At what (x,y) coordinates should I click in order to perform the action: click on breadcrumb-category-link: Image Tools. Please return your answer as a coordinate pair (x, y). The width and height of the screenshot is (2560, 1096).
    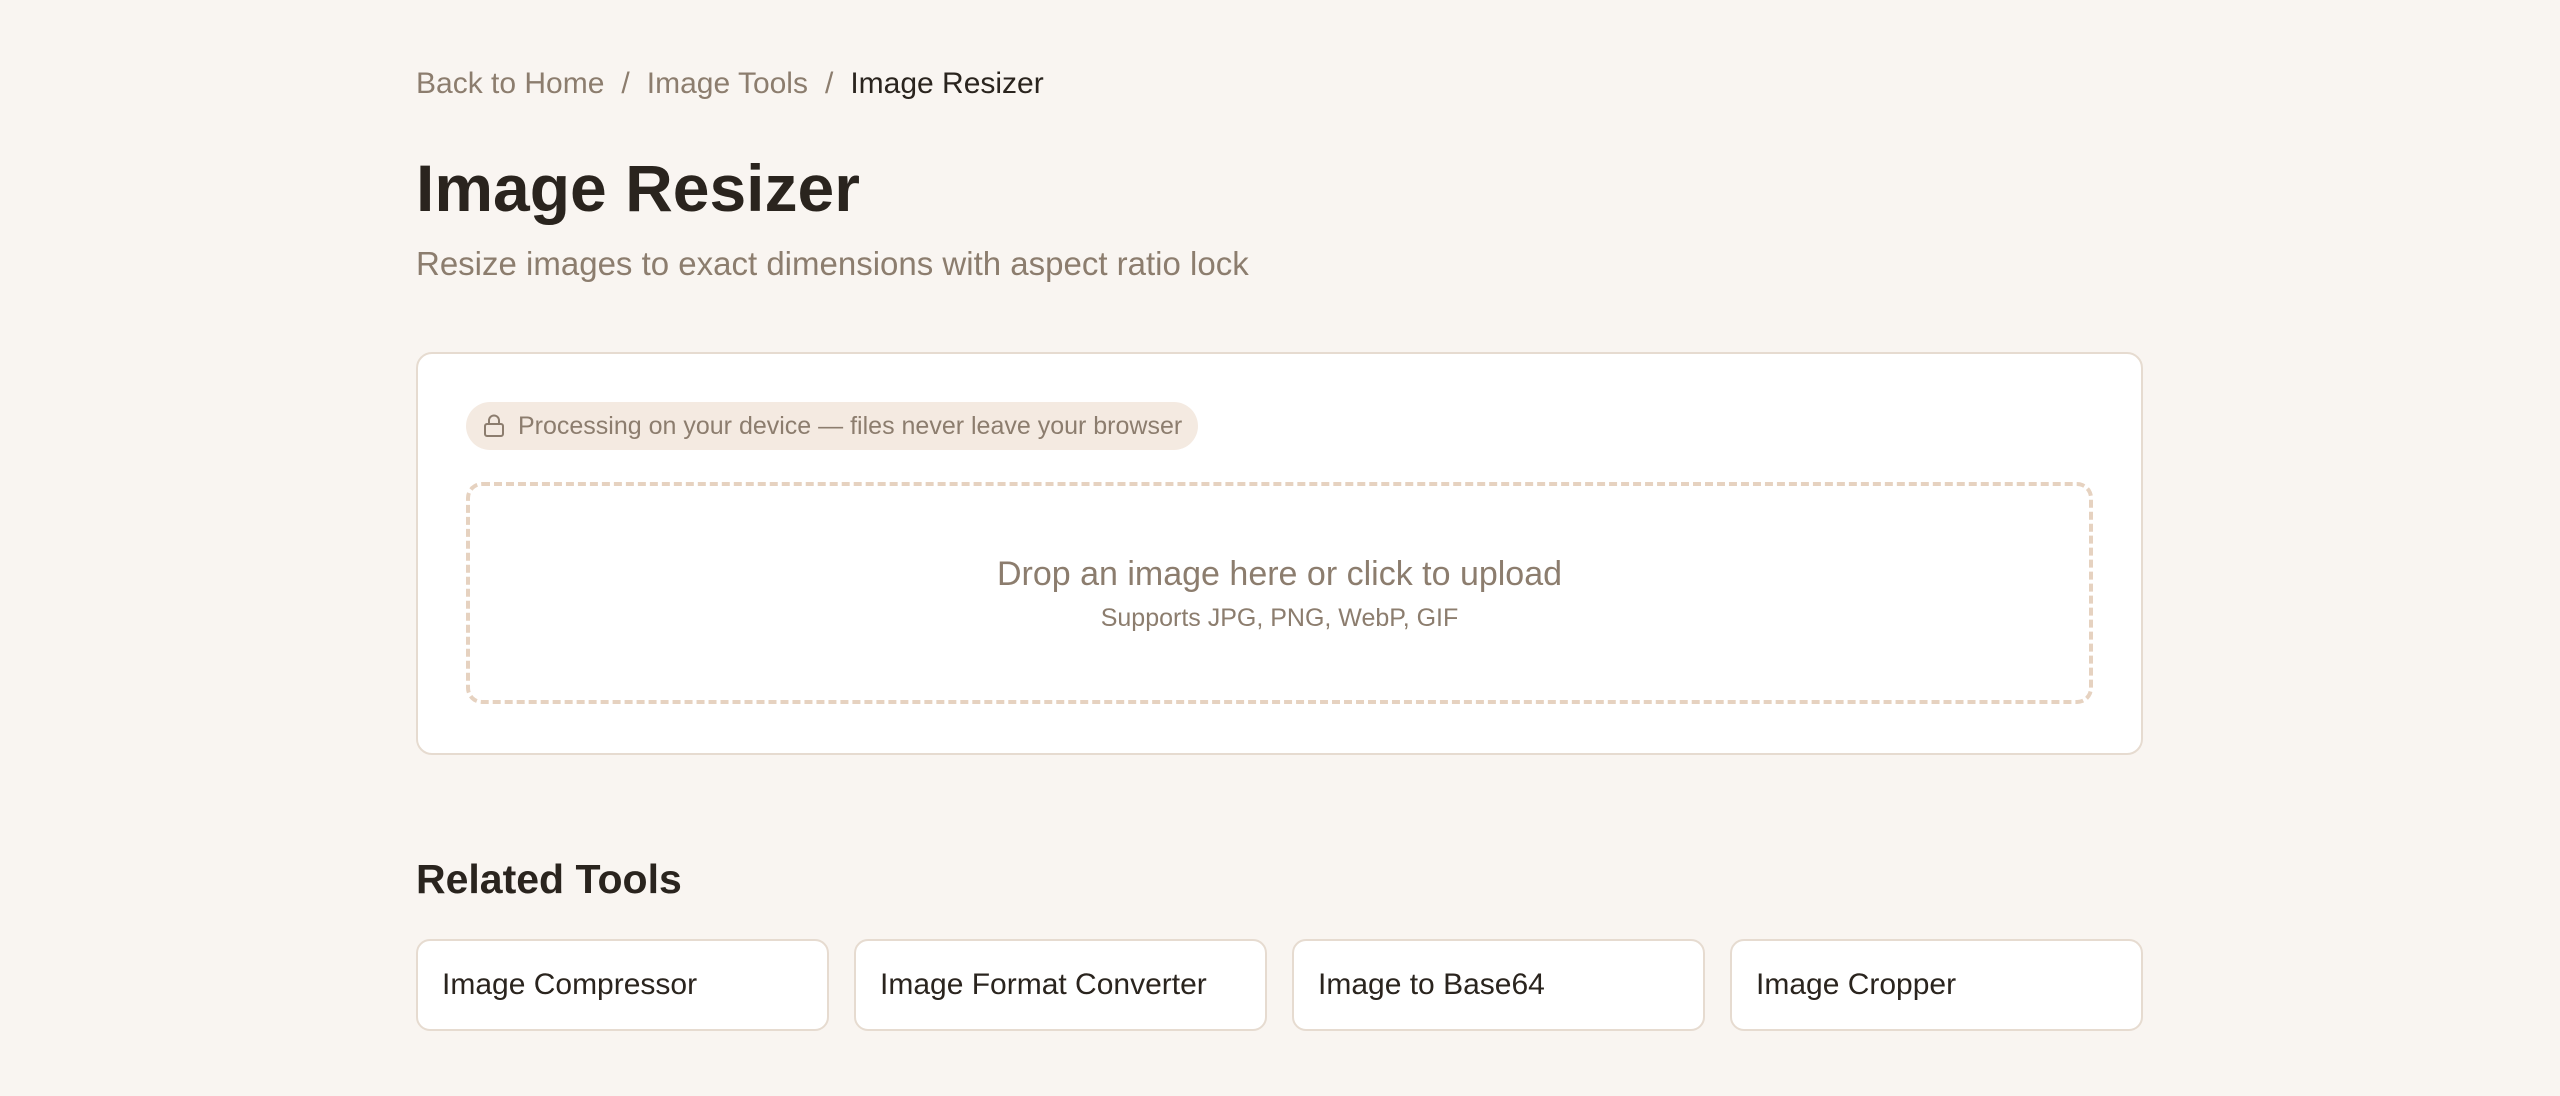
    Looking at the image, I should click on (727, 84).